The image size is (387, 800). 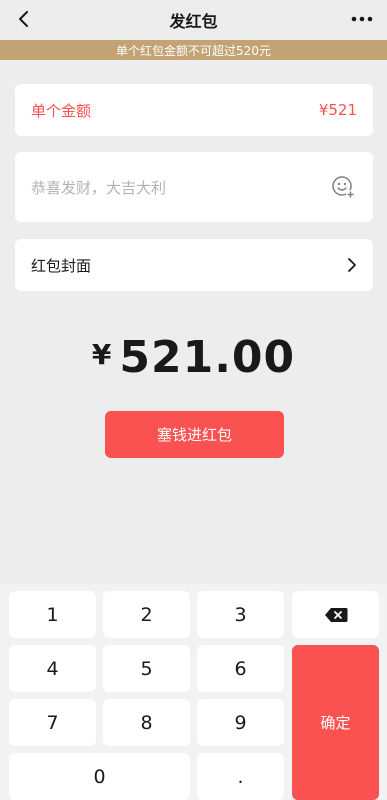 I want to click on key-7: 7, so click(x=52, y=722).